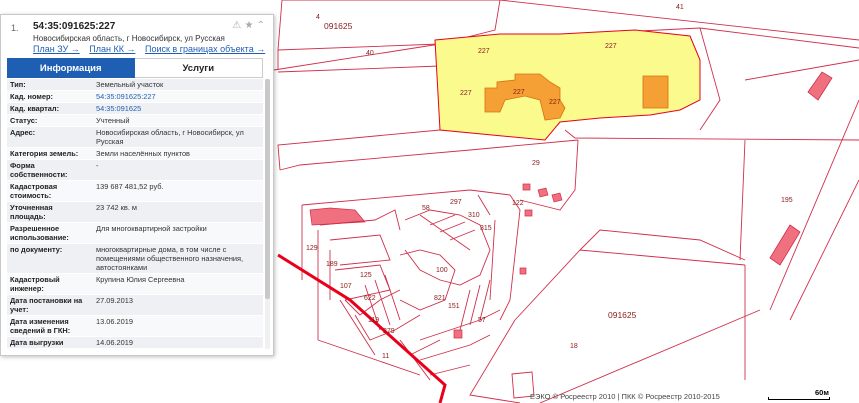 The image size is (859, 403). I want to click on row-value: 14.06.2019, so click(114, 342).